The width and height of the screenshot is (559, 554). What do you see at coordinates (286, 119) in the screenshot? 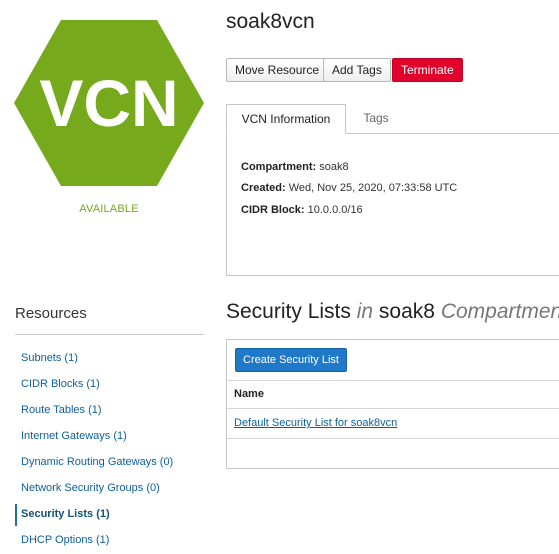
I see `tab-vcn-information: VCN Information` at bounding box center [286, 119].